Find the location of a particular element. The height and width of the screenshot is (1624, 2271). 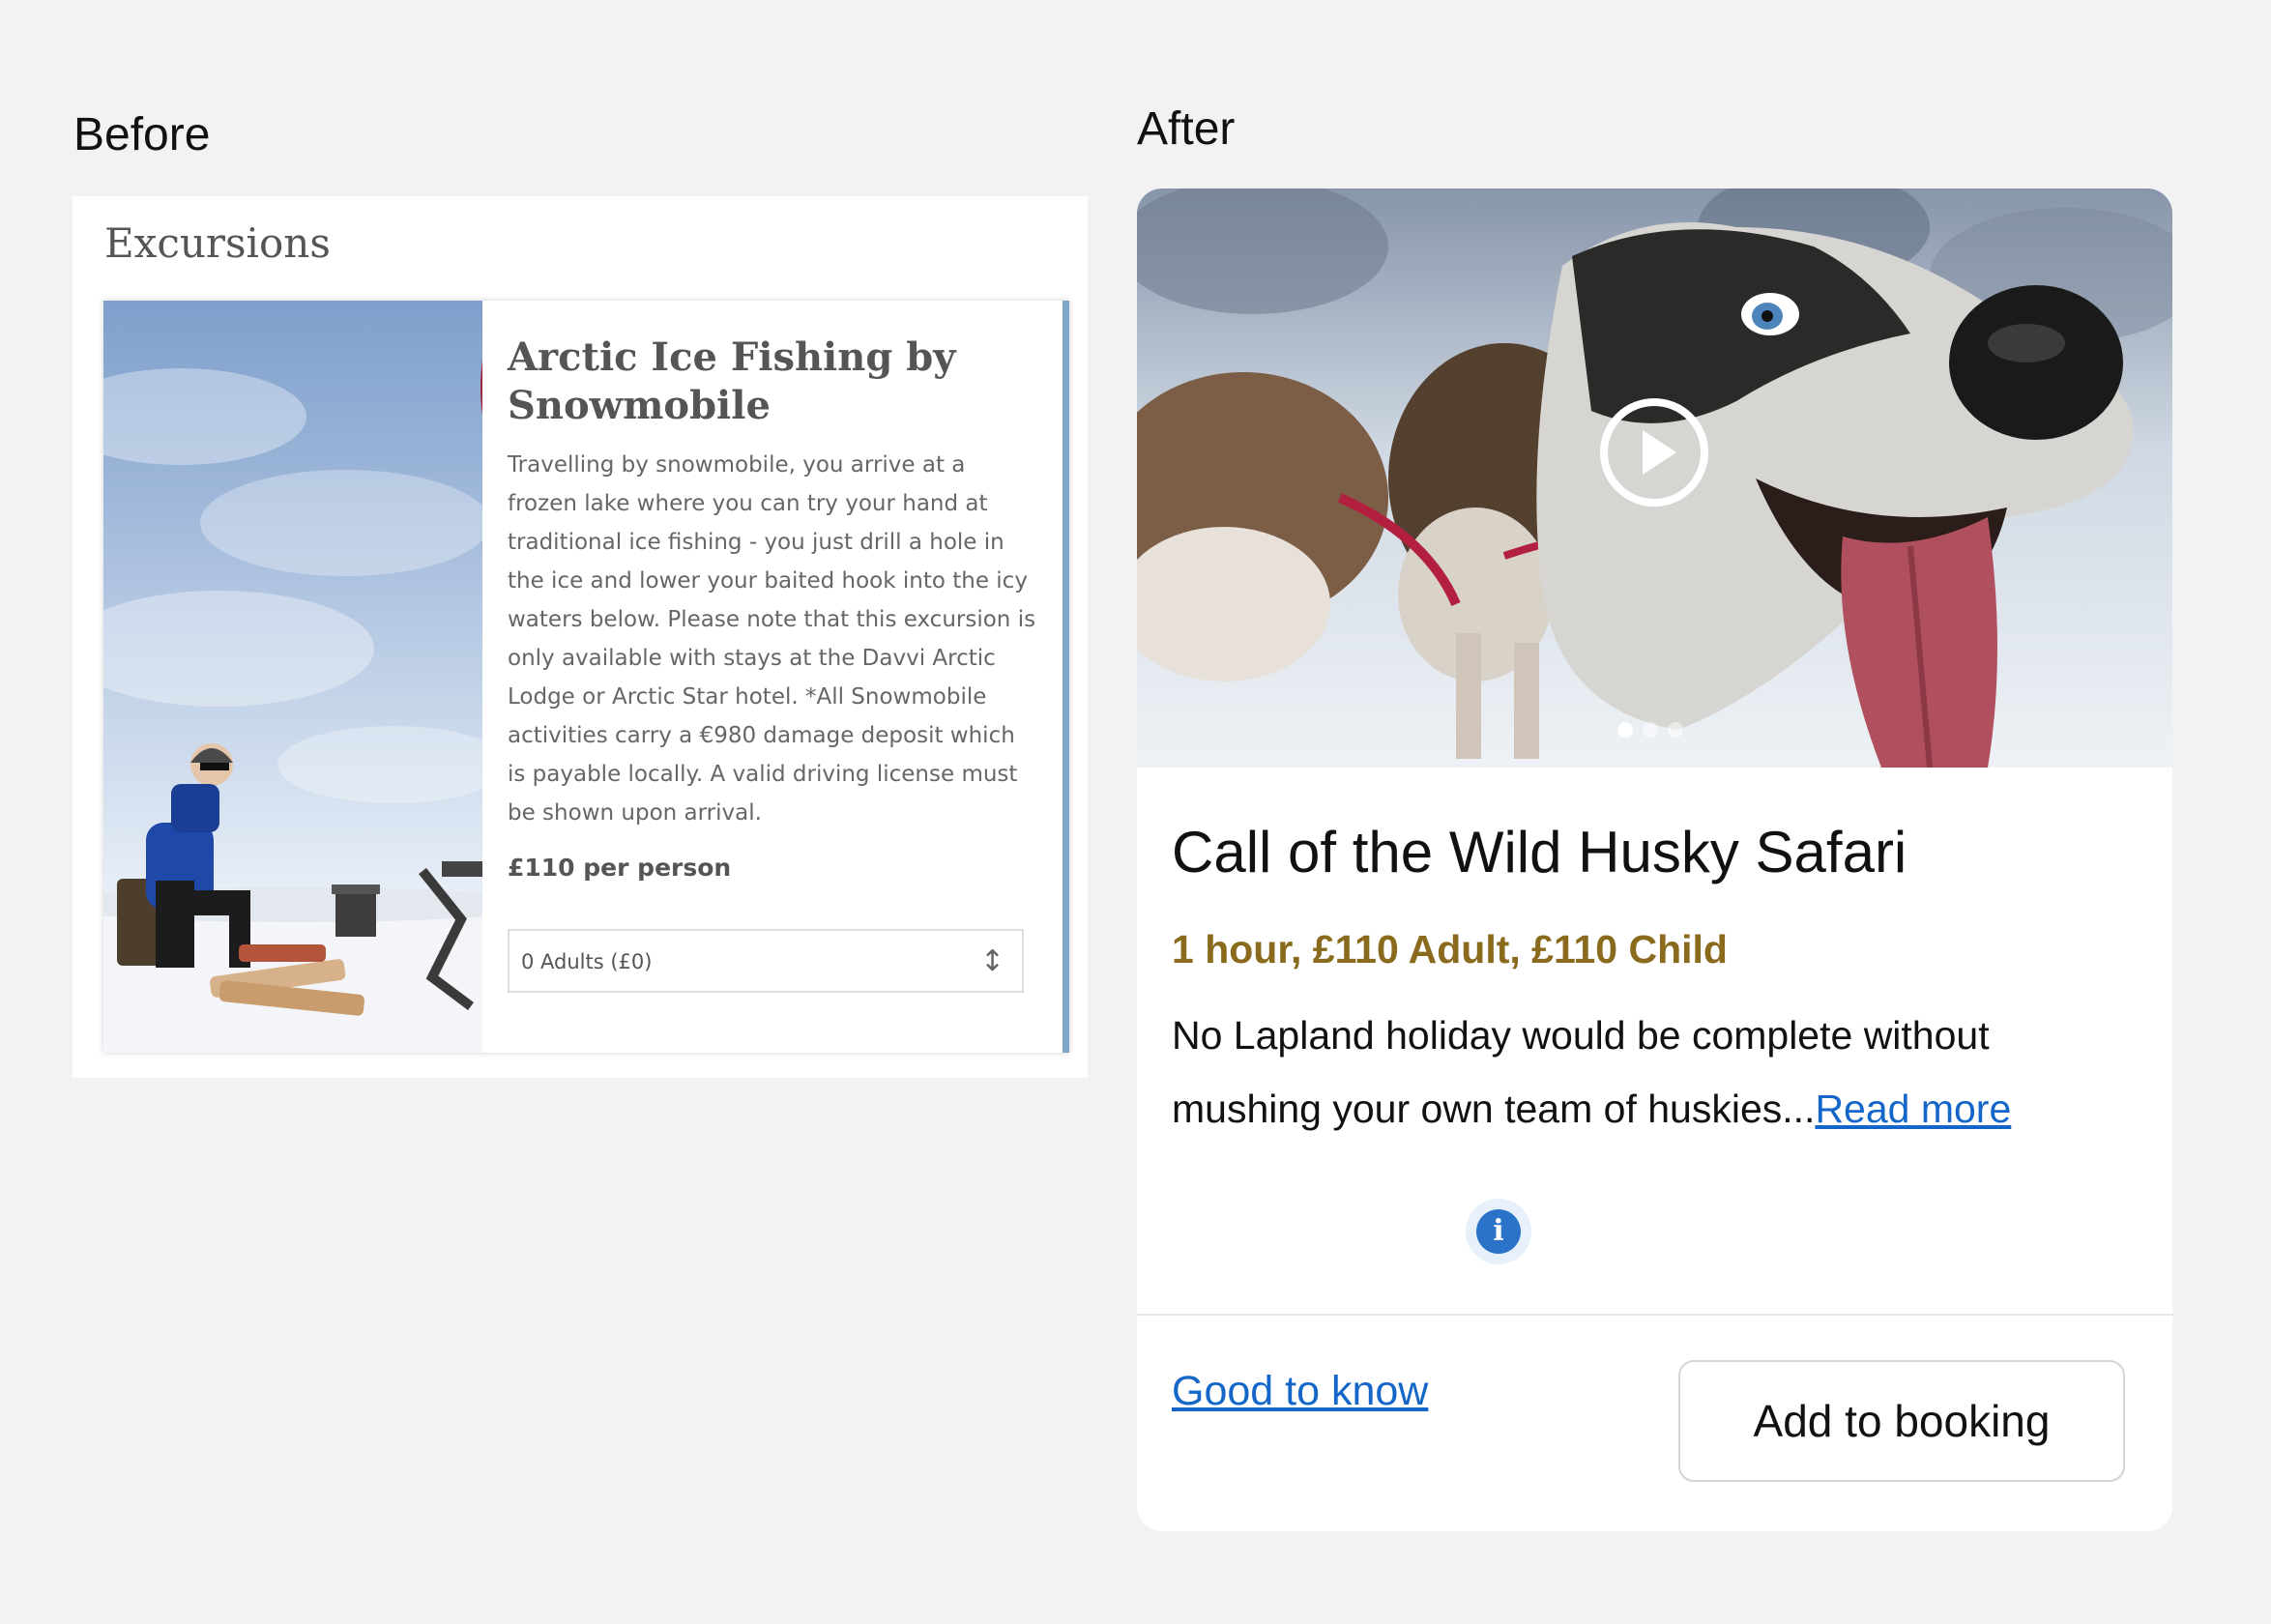

updown-arrow-icon: ↕ is located at coordinates (991, 961).